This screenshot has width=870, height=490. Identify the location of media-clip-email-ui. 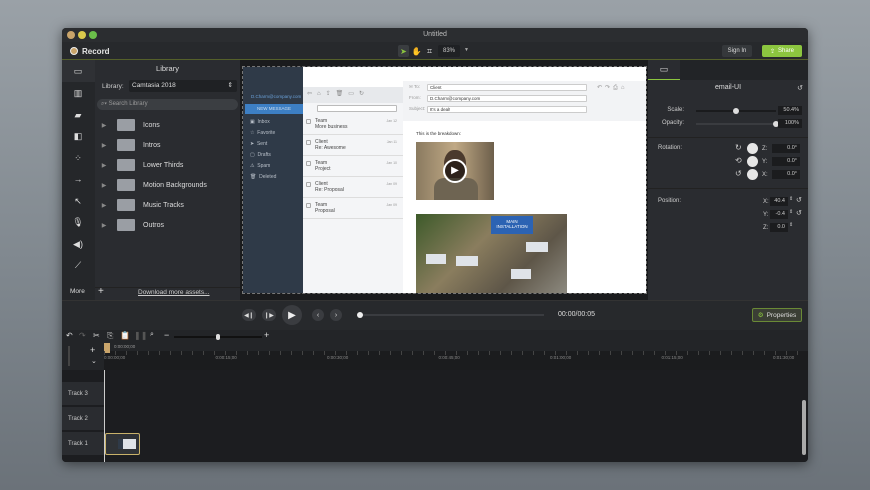
(122, 444).